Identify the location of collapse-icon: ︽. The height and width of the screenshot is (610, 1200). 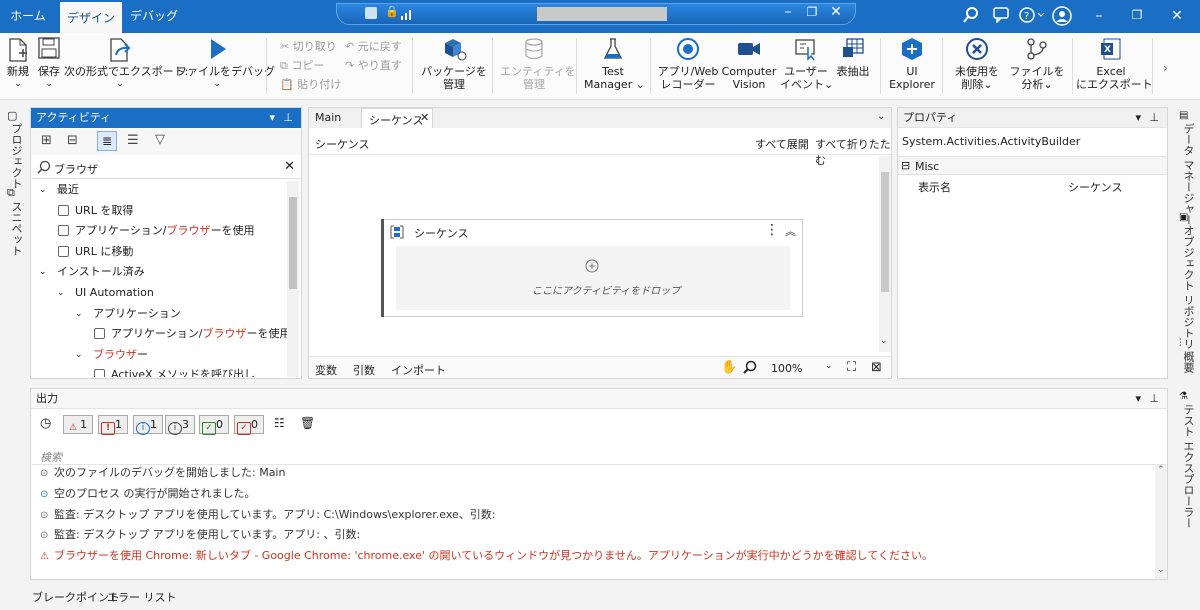
(790, 231).